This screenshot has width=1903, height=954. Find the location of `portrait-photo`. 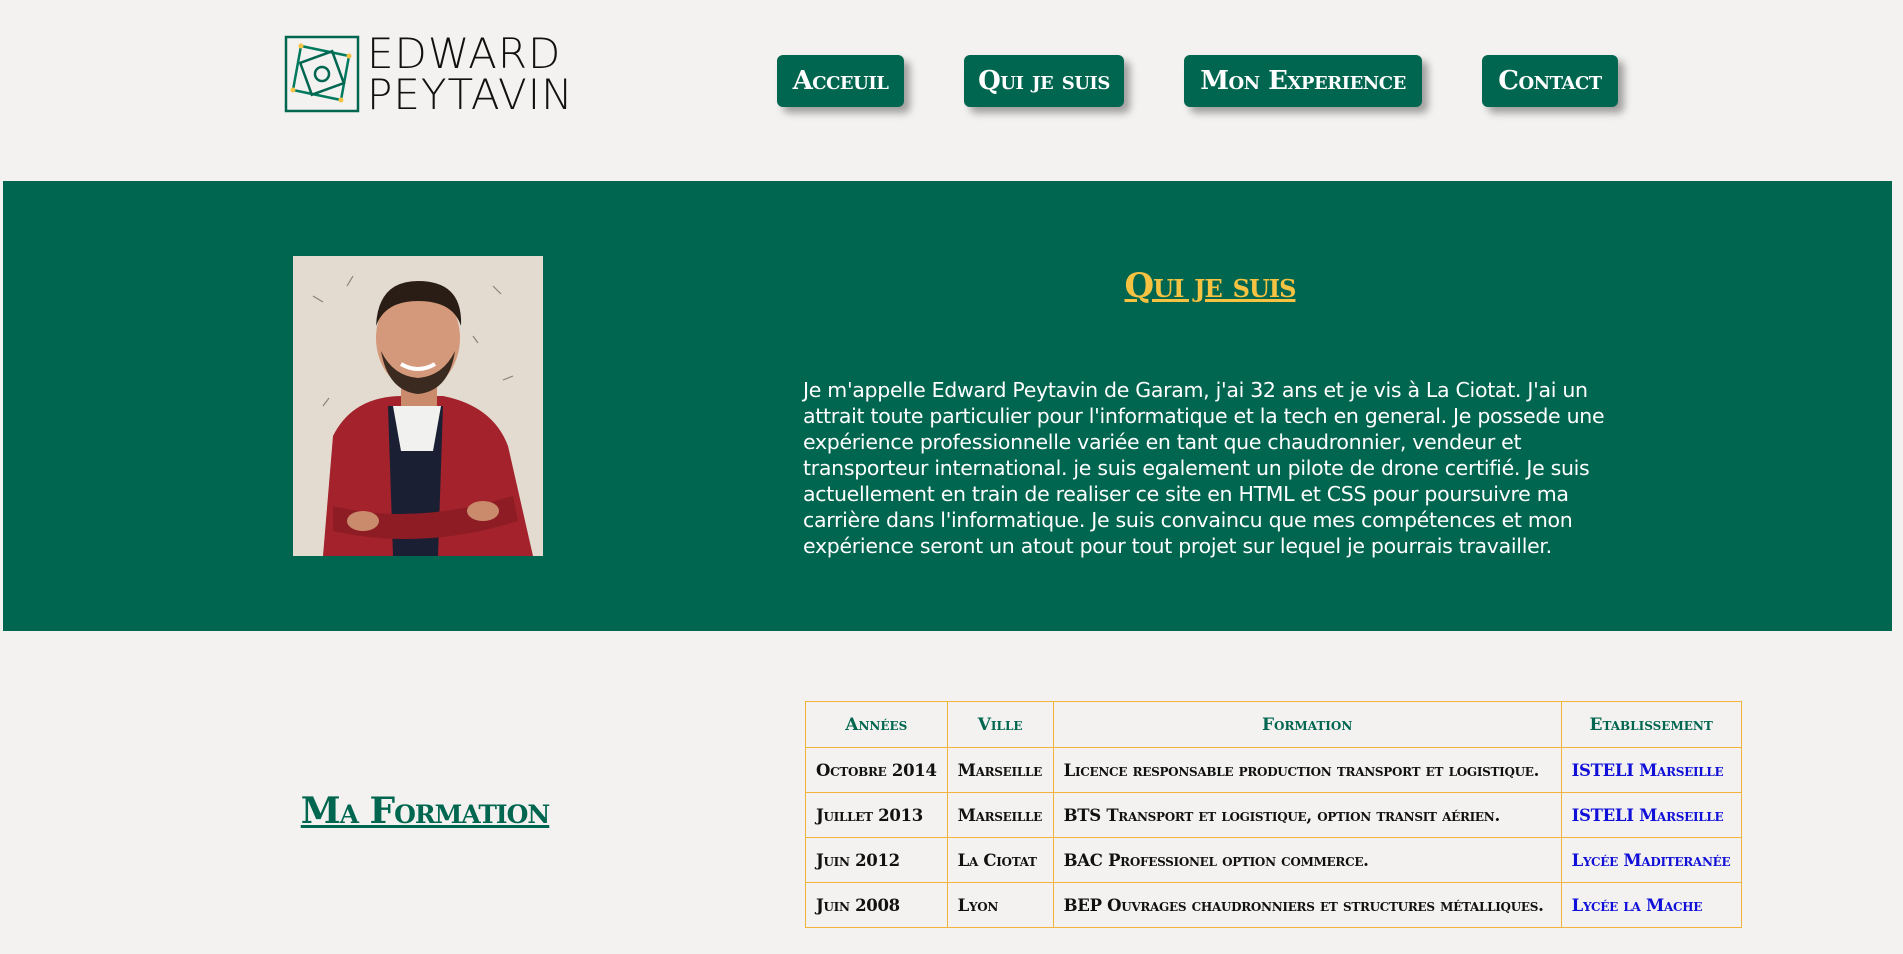

portrait-photo is located at coordinates (418, 406).